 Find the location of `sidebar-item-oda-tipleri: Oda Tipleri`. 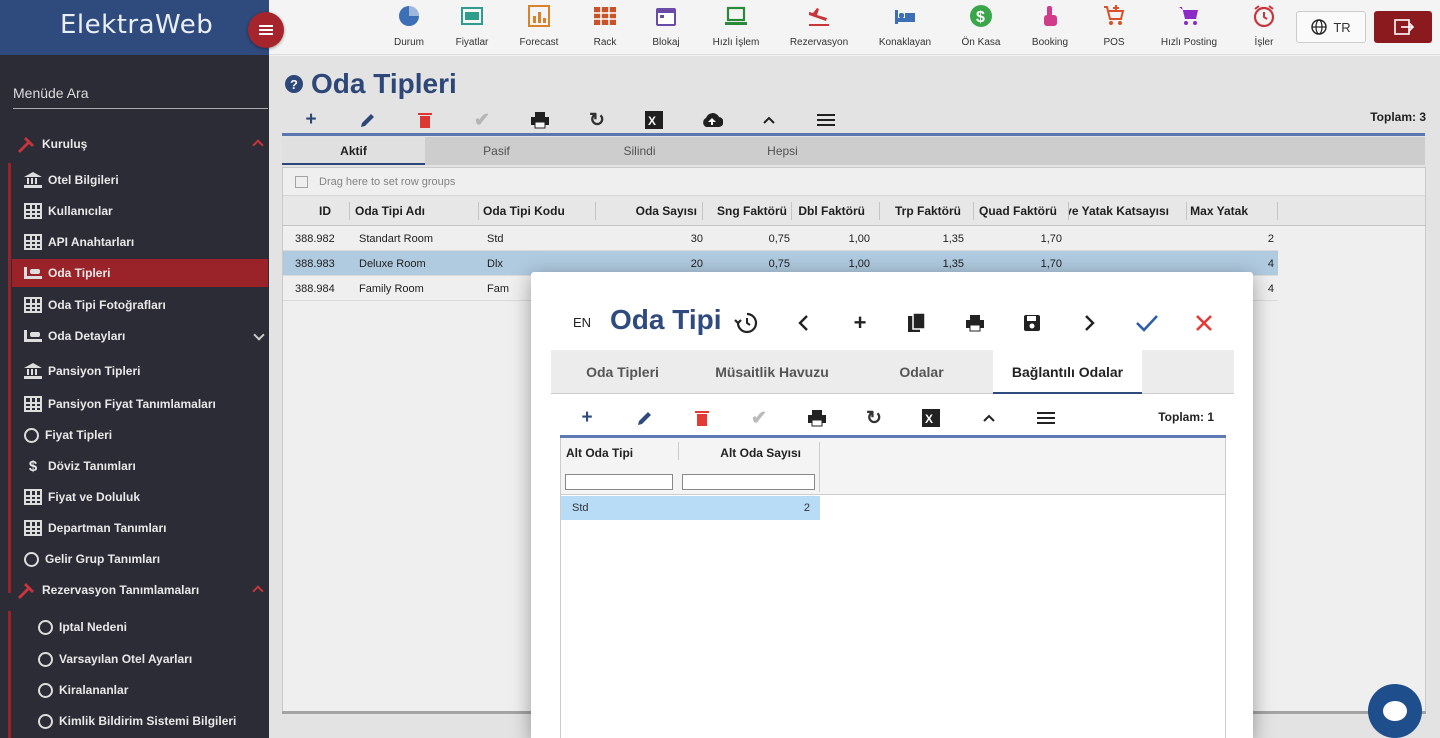

sidebar-item-oda-tipleri: Oda Tipleri is located at coordinates (140, 273).